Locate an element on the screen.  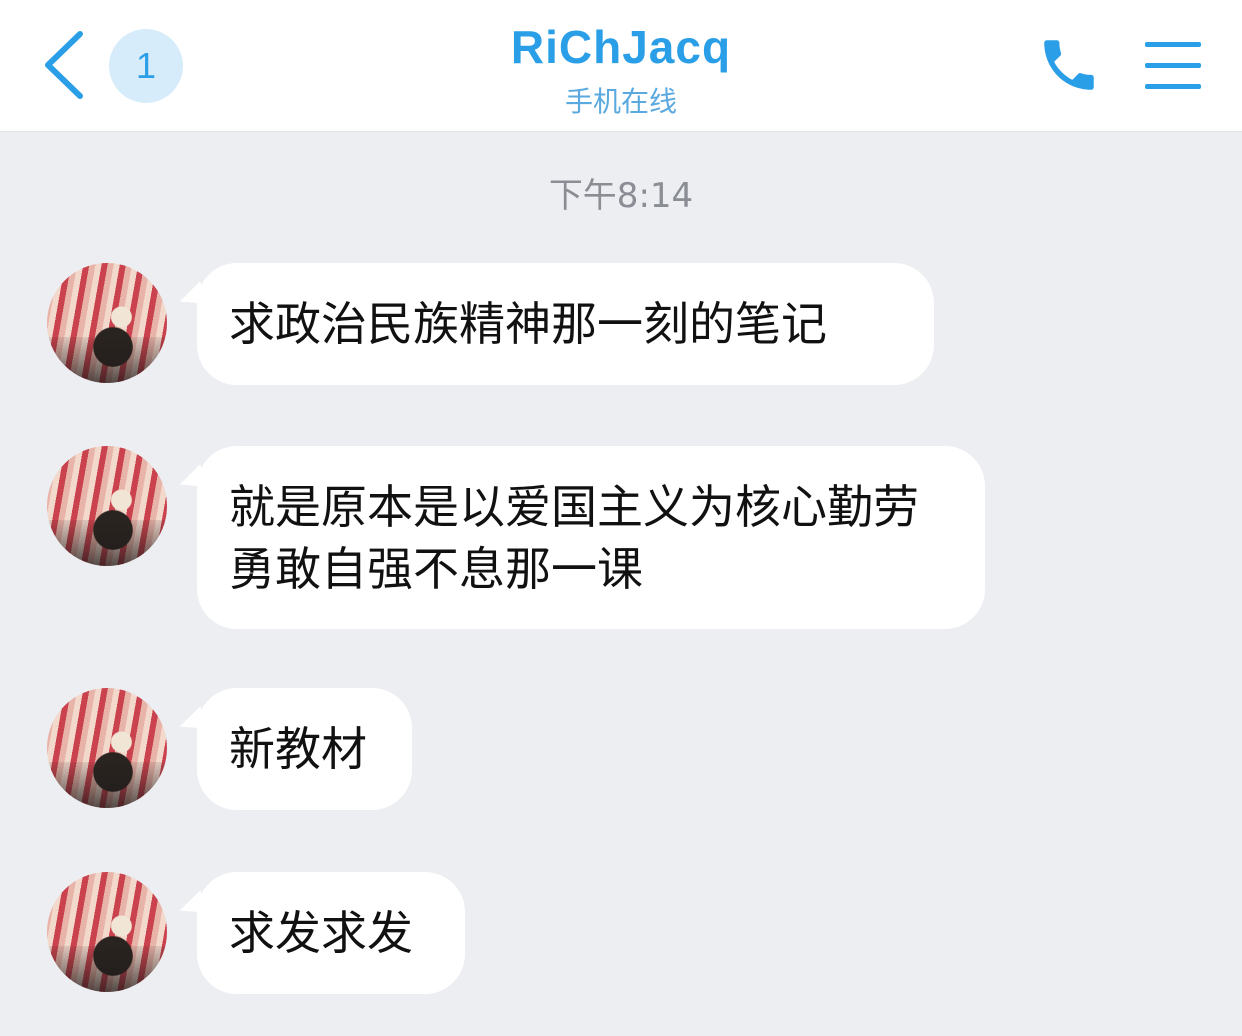
message-bubble: 就是原本是以爱国主义为核心勤劳勇敢自强不息那一课 is located at coordinates (591, 537).